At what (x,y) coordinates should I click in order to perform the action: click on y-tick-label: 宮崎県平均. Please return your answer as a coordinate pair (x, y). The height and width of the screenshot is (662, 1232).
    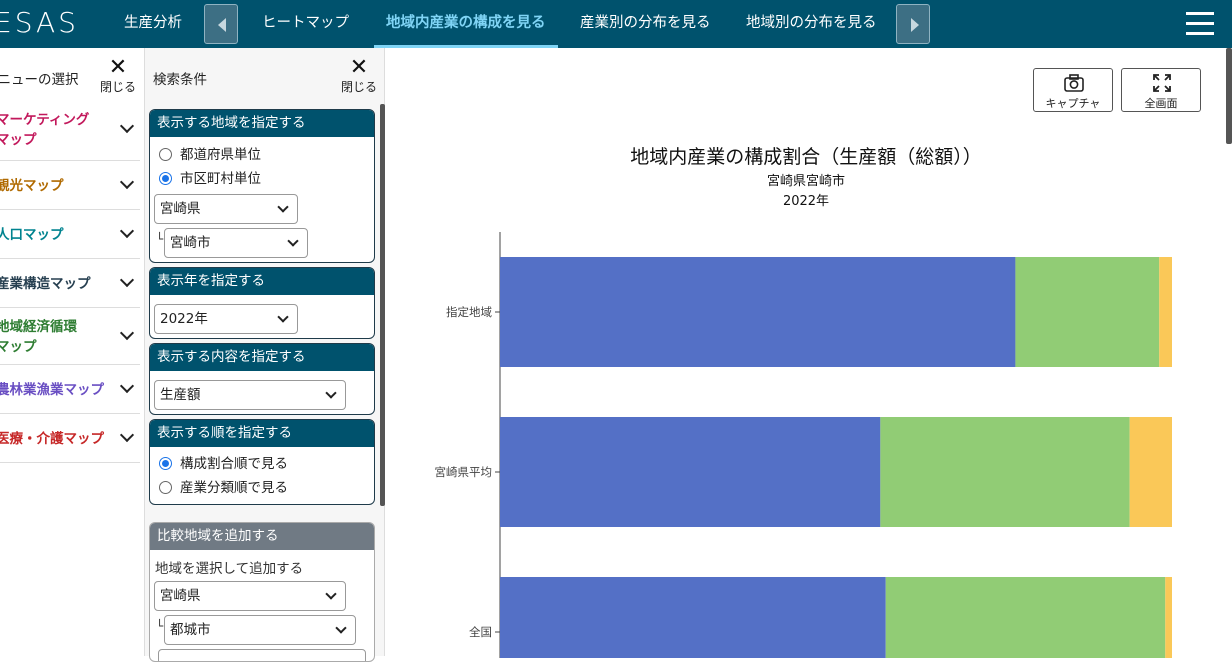
    Looking at the image, I should click on (464, 472).